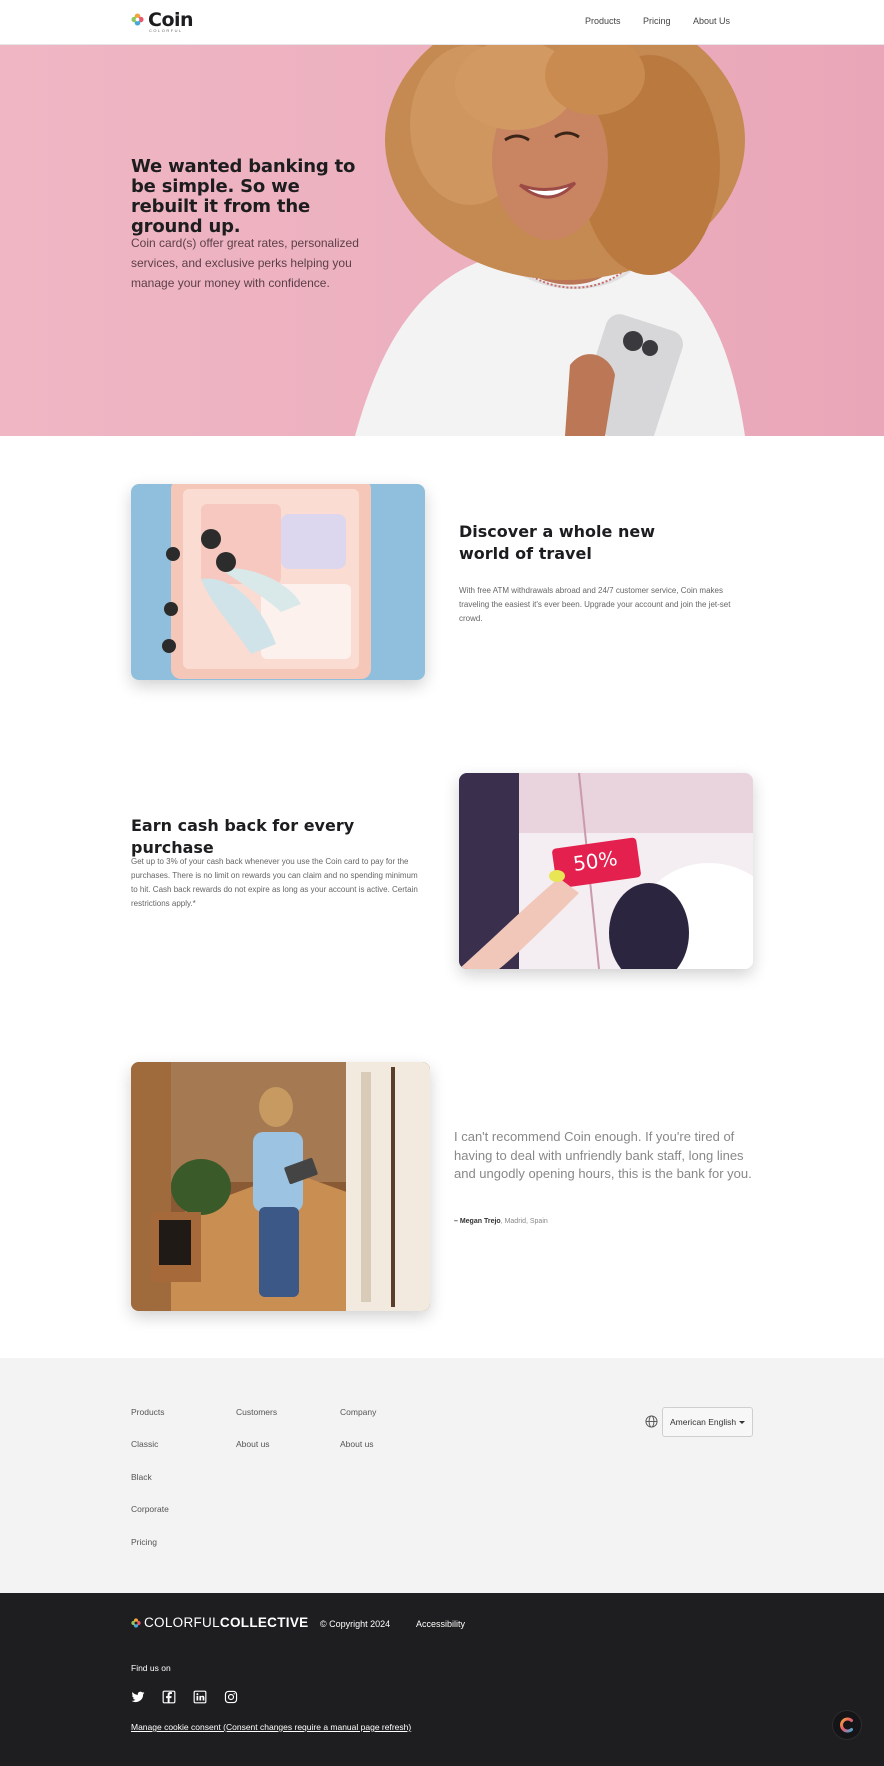  What do you see at coordinates (253, 1444) in the screenshot?
I see `footer-link-customers-about: About us` at bounding box center [253, 1444].